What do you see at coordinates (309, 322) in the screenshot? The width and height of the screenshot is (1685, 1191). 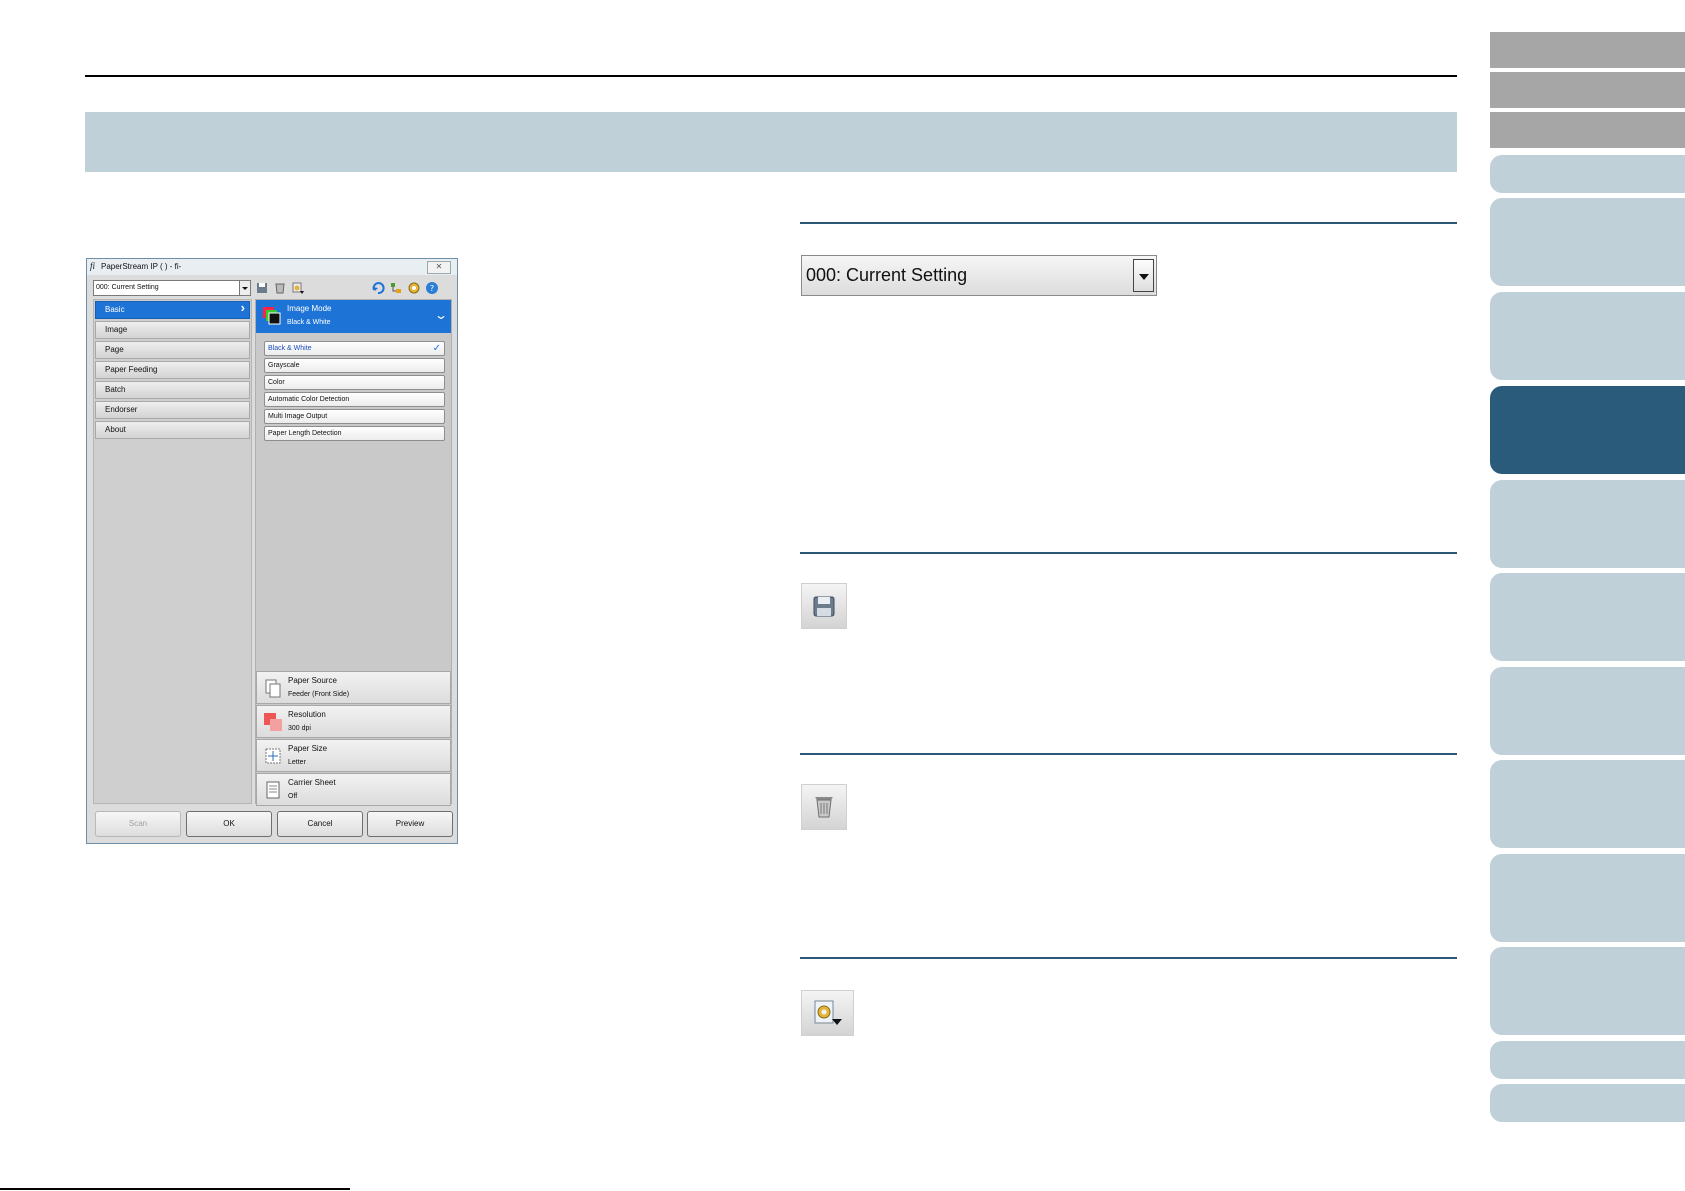 I see `image-mode-value: Black & White` at bounding box center [309, 322].